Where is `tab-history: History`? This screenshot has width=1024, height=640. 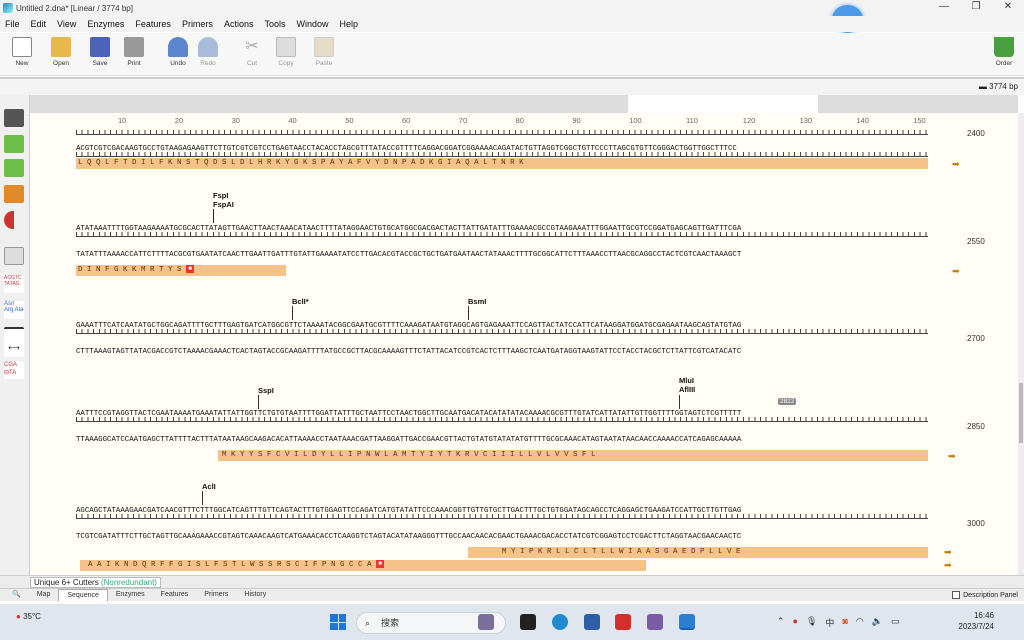 tab-history: History is located at coordinates (255, 595).